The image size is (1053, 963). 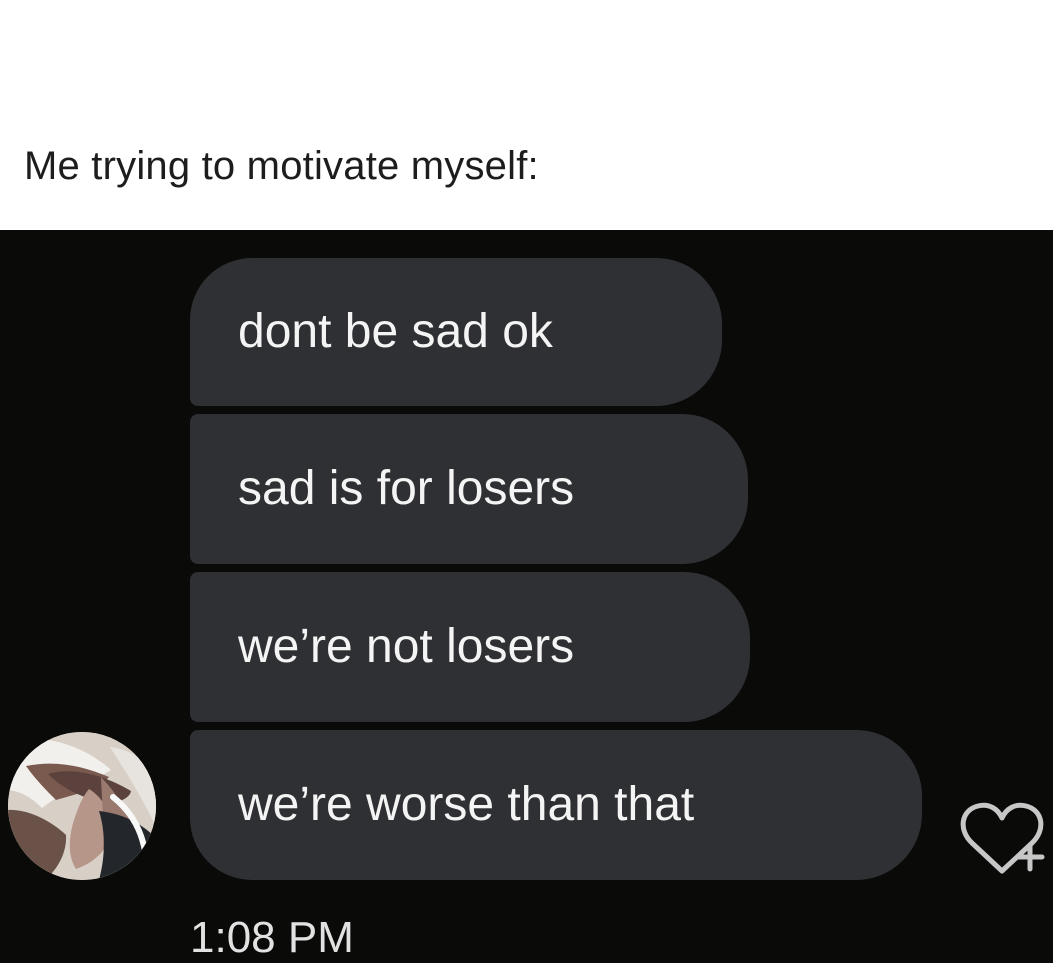 I want to click on caption: Me trying to motivate myself:, so click(x=281, y=166).